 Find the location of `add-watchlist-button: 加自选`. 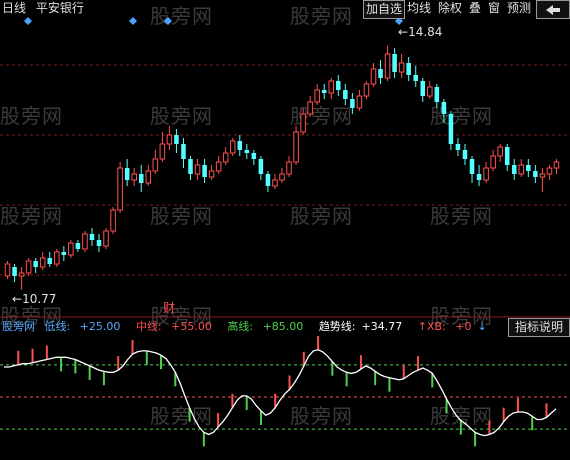

add-watchlist-button: 加自选 is located at coordinates (384, 9).